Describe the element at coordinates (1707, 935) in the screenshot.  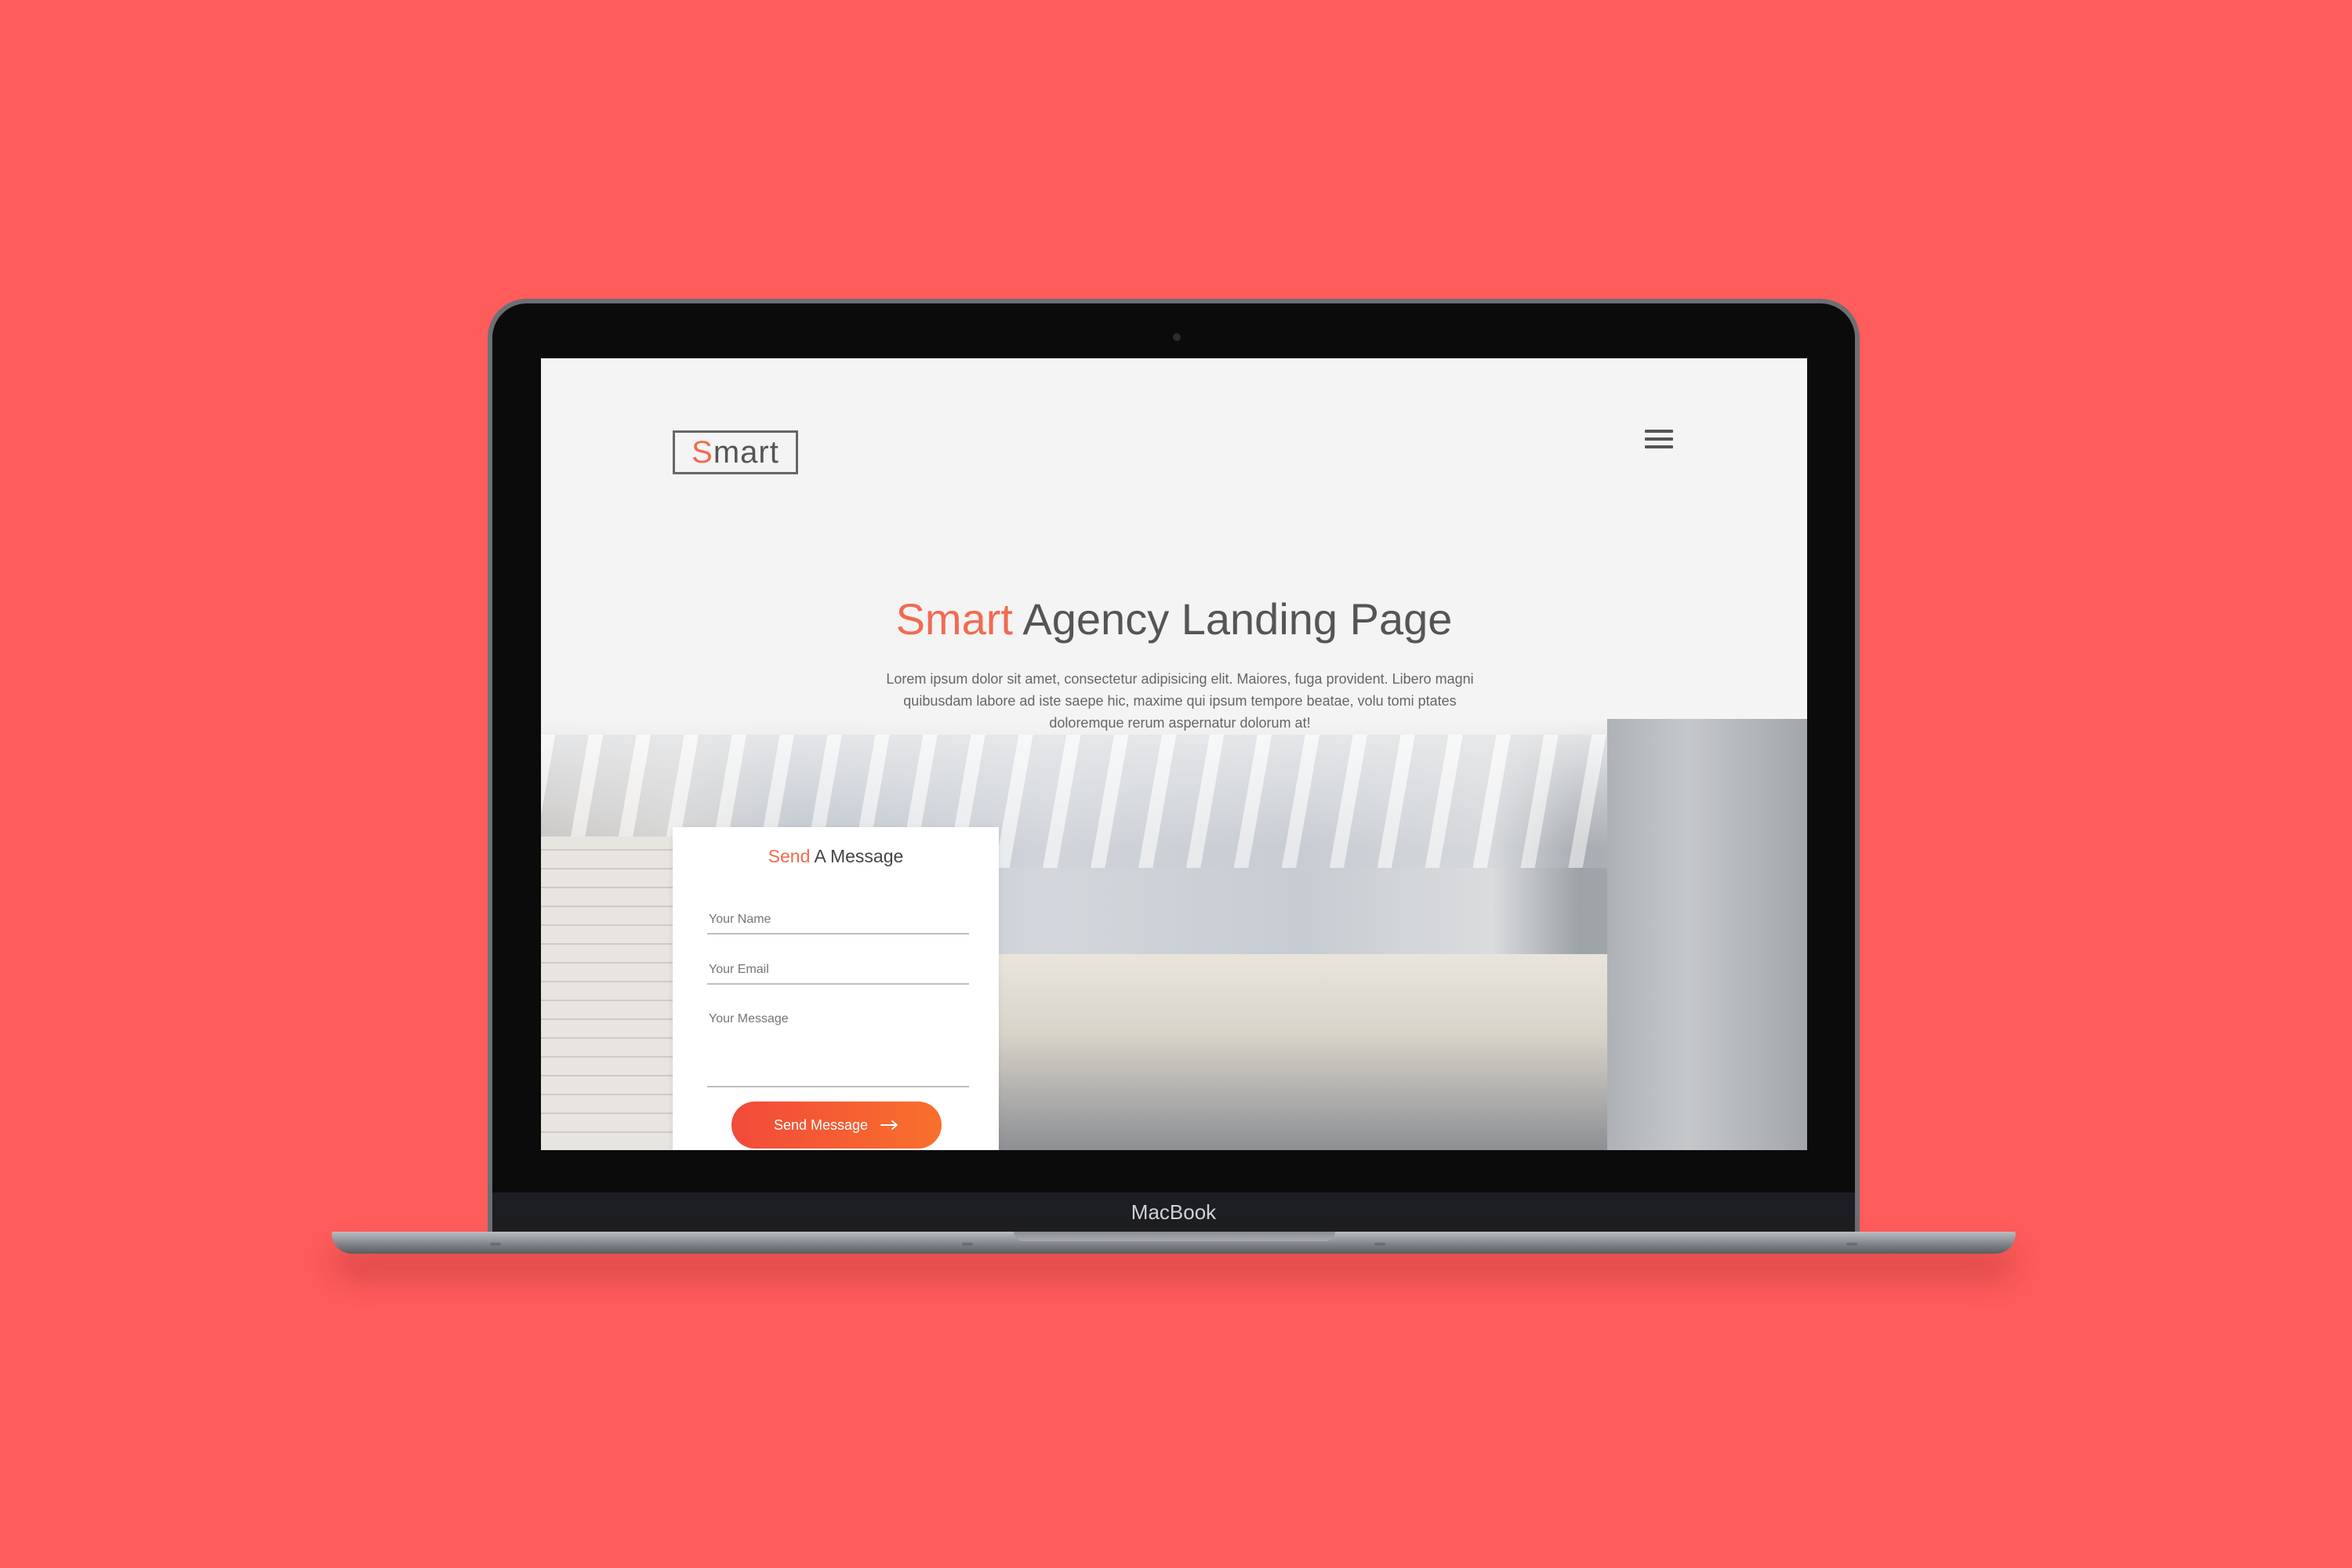
I see `office-pillar` at that location.